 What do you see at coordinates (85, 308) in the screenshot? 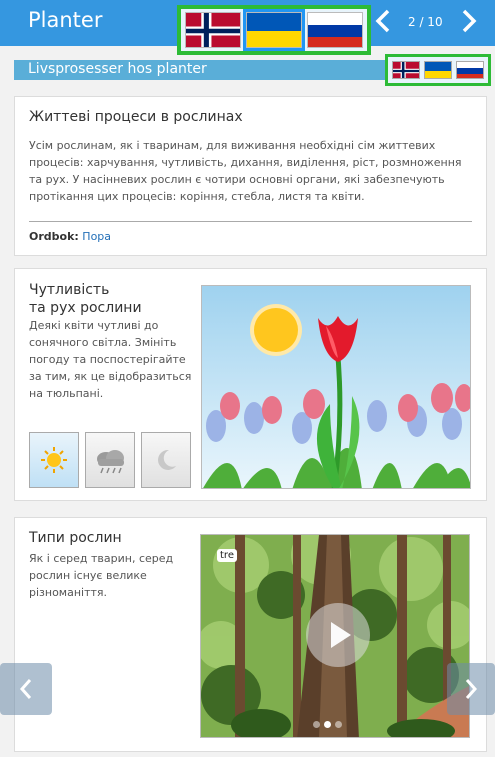
I see `card-title-line2: та рух рослини` at bounding box center [85, 308].